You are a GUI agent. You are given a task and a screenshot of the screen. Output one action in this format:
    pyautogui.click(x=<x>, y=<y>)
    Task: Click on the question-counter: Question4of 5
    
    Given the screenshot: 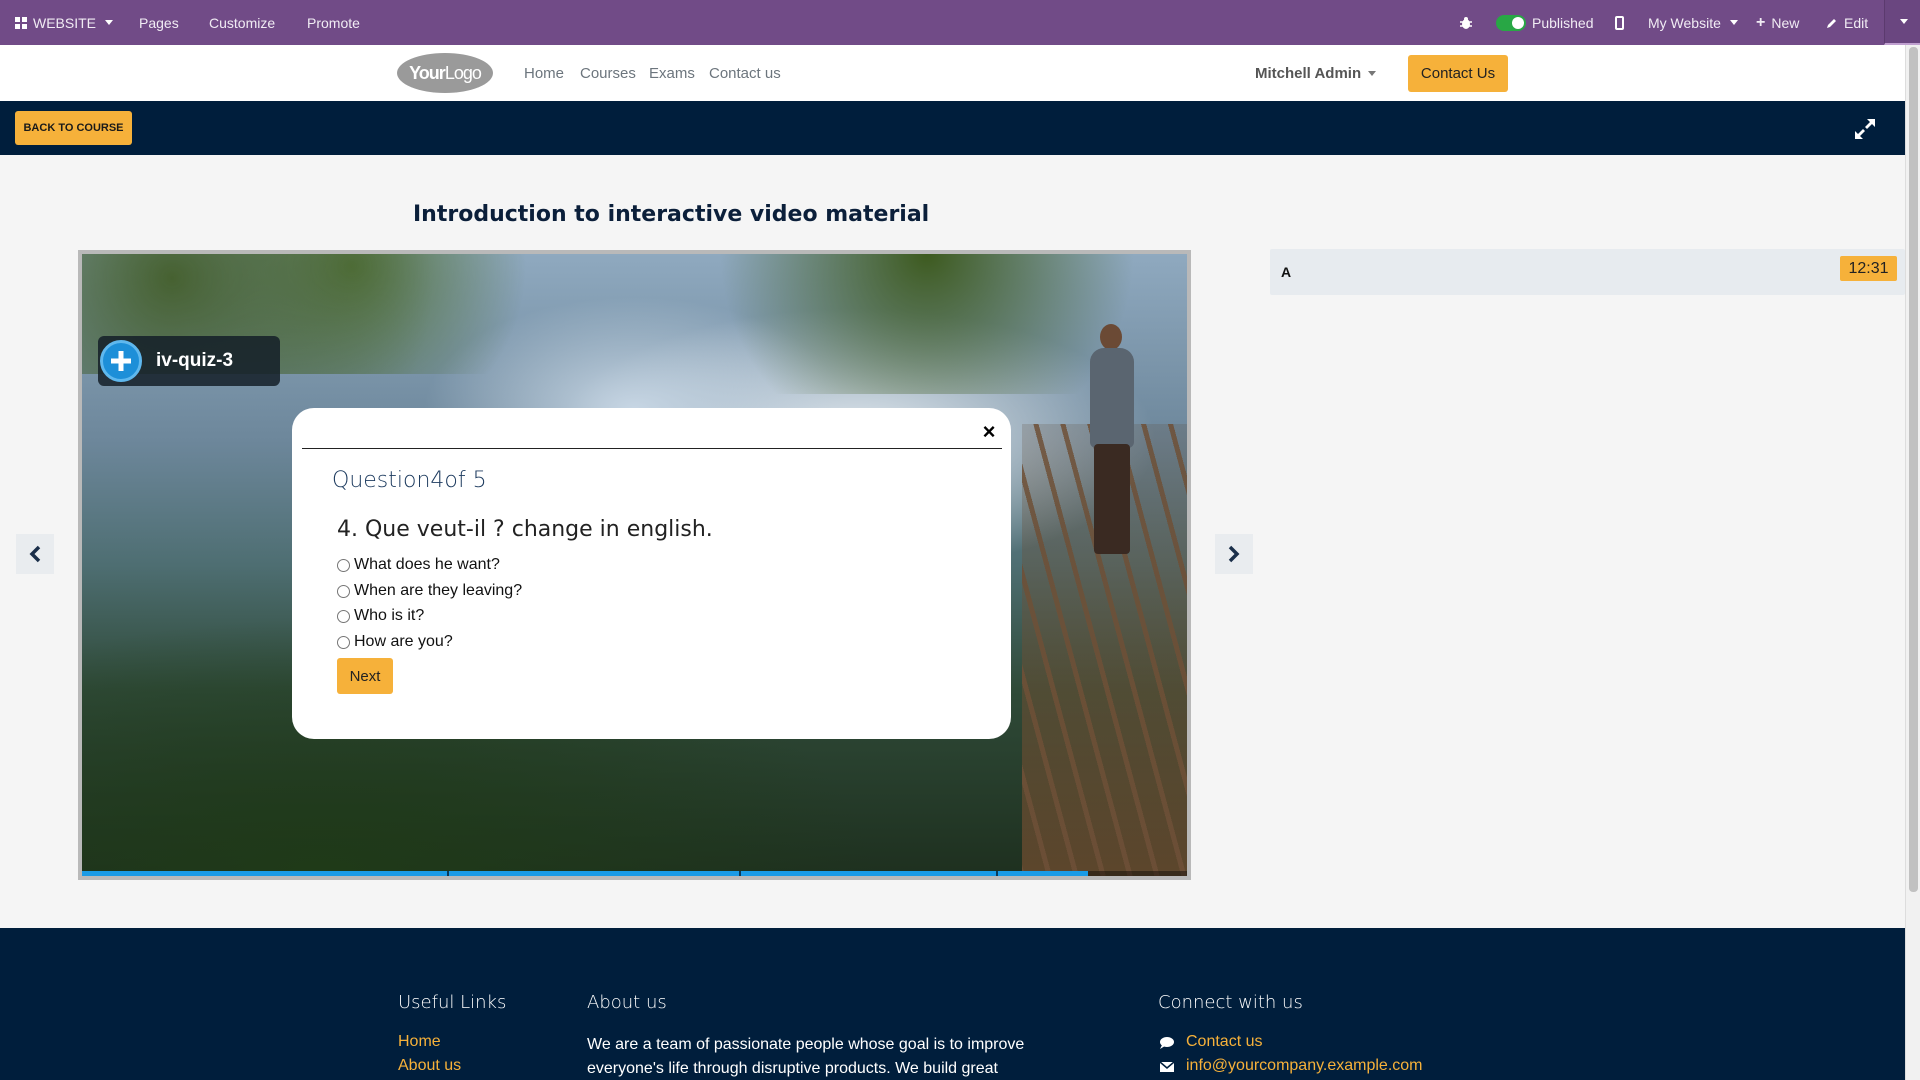 What is the action you would take?
    pyautogui.click(x=409, y=480)
    